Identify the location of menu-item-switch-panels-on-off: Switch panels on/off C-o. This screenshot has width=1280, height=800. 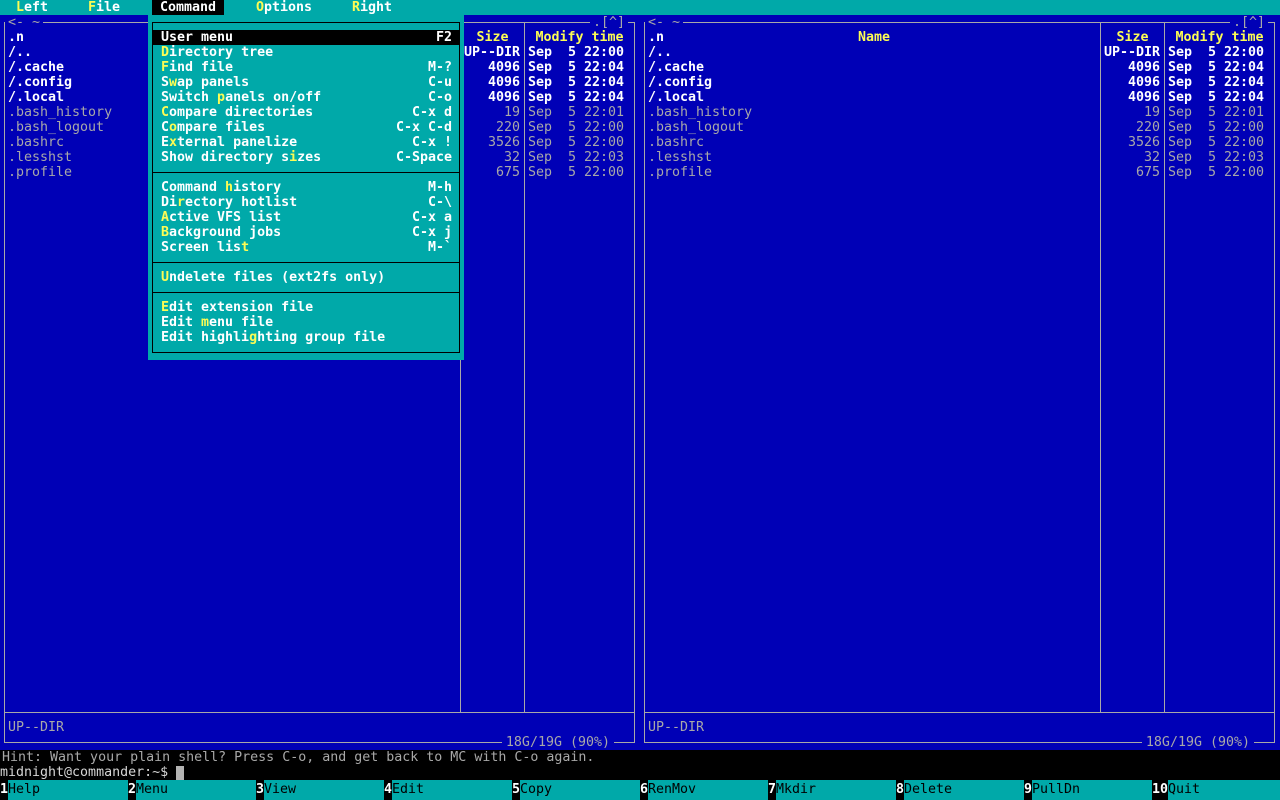
(306, 97).